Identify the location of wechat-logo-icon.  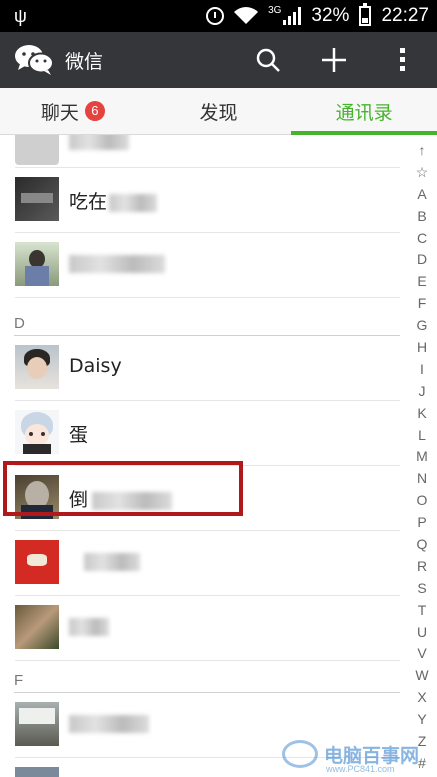
(34, 60).